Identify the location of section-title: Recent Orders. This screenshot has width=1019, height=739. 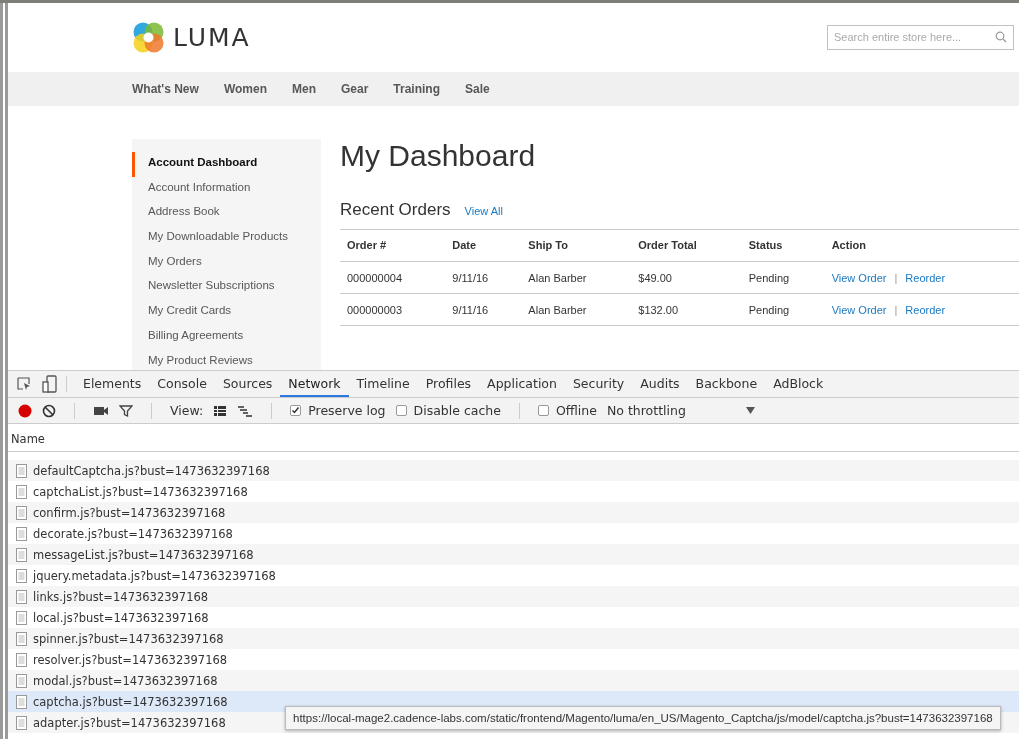
(395, 210).